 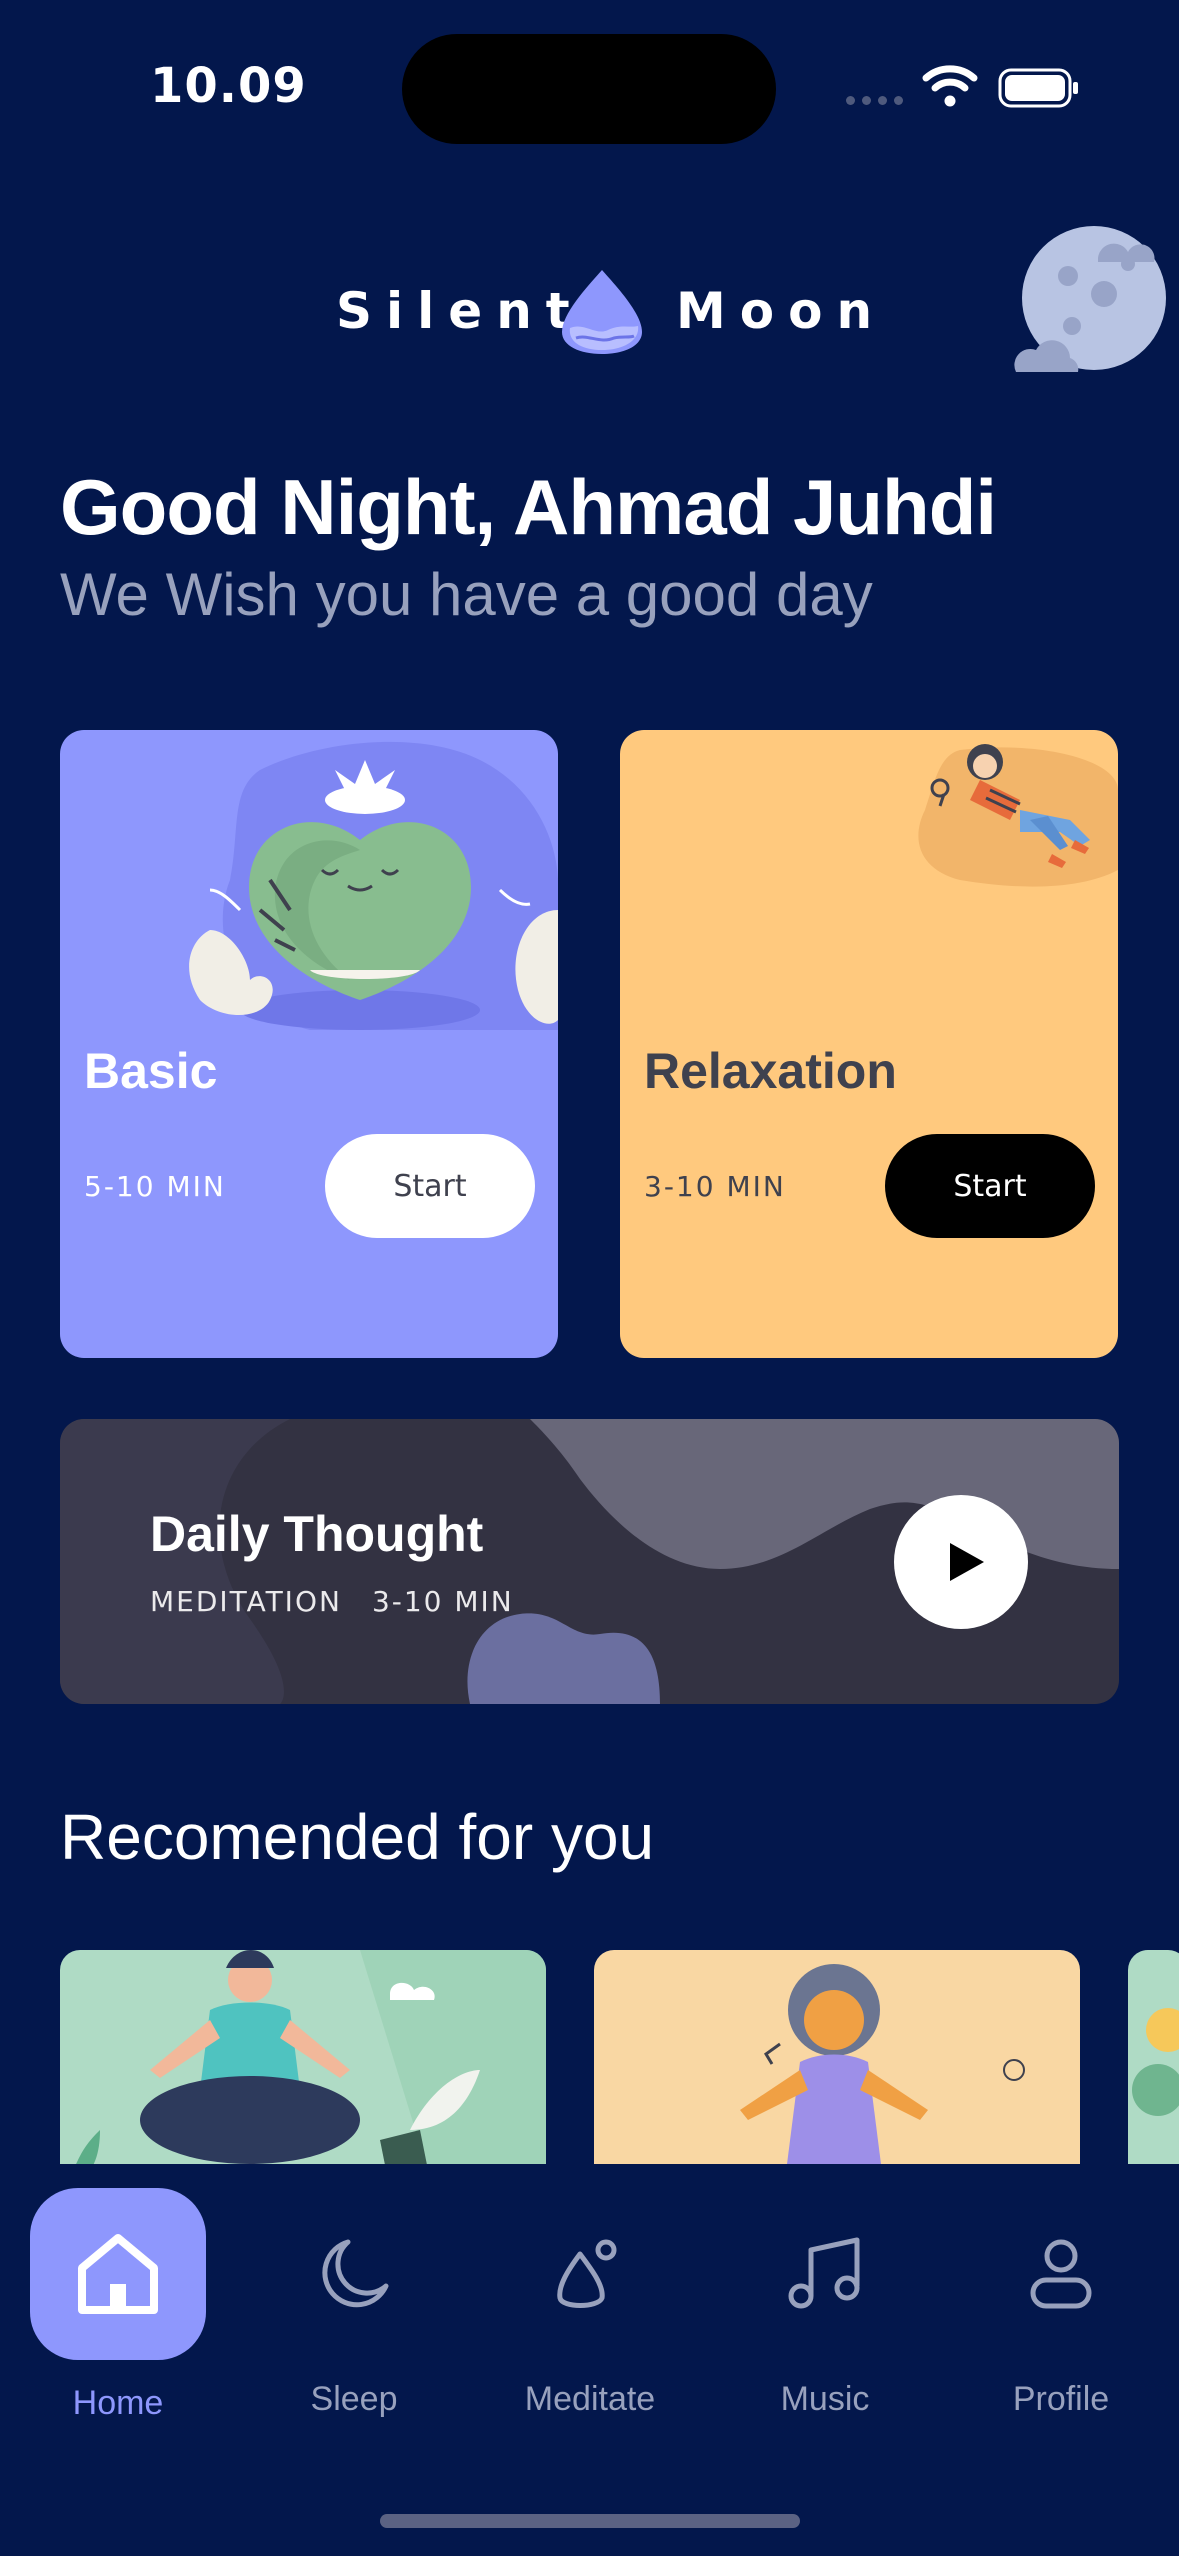 I want to click on cellular-signal-icon, so click(x=875, y=101).